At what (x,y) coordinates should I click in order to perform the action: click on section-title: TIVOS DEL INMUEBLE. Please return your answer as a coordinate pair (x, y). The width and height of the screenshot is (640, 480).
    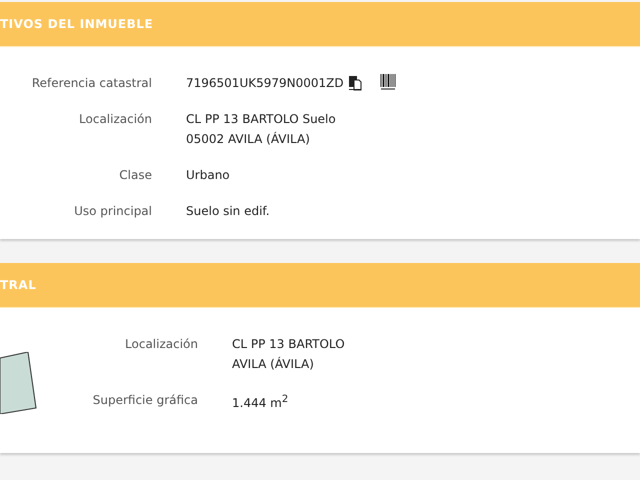
    Looking at the image, I should click on (77, 24).